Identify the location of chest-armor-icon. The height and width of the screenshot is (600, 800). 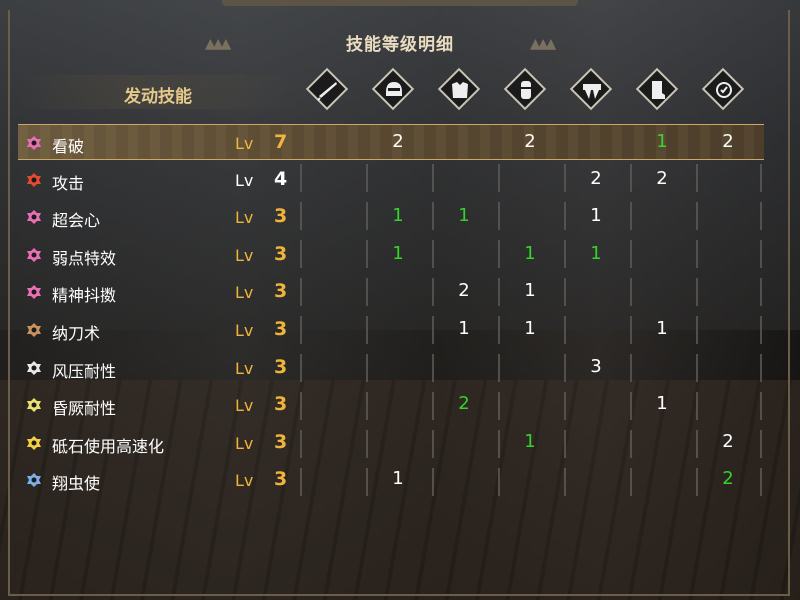
(459, 89).